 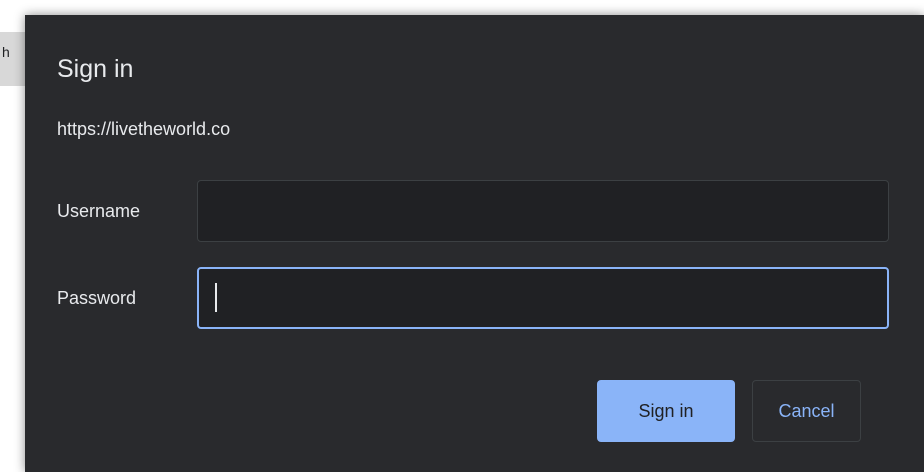 I want to click on dialog-origin-url: https://livetheworld.co, so click(x=144, y=129).